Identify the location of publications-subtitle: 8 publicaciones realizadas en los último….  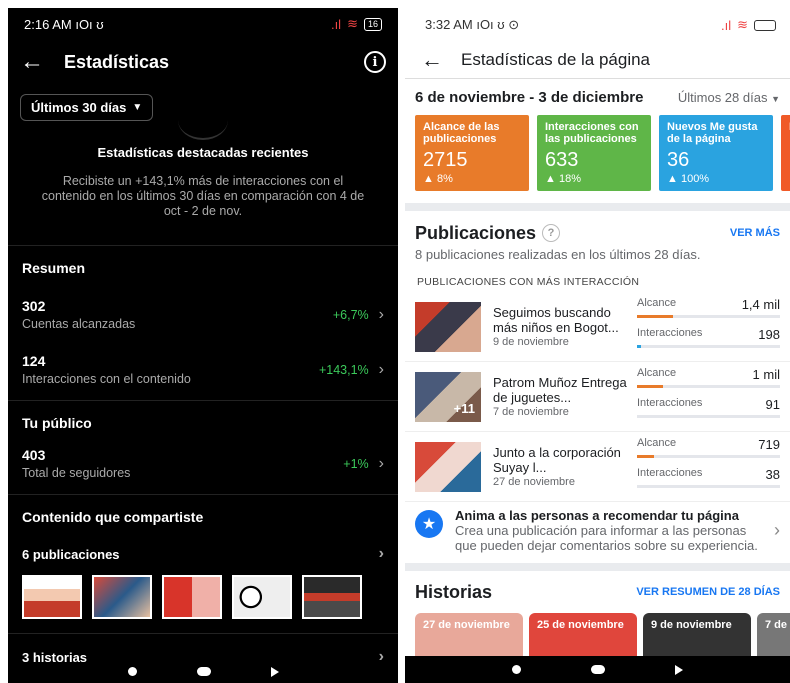
(558, 254).